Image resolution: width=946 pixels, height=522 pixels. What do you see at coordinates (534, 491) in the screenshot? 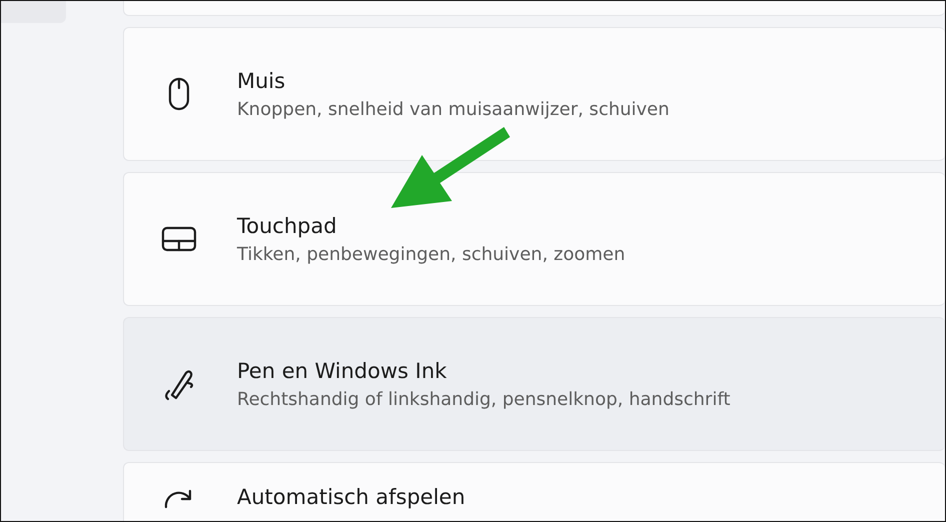
I see `settings-card: Automatisch afspelen` at bounding box center [534, 491].